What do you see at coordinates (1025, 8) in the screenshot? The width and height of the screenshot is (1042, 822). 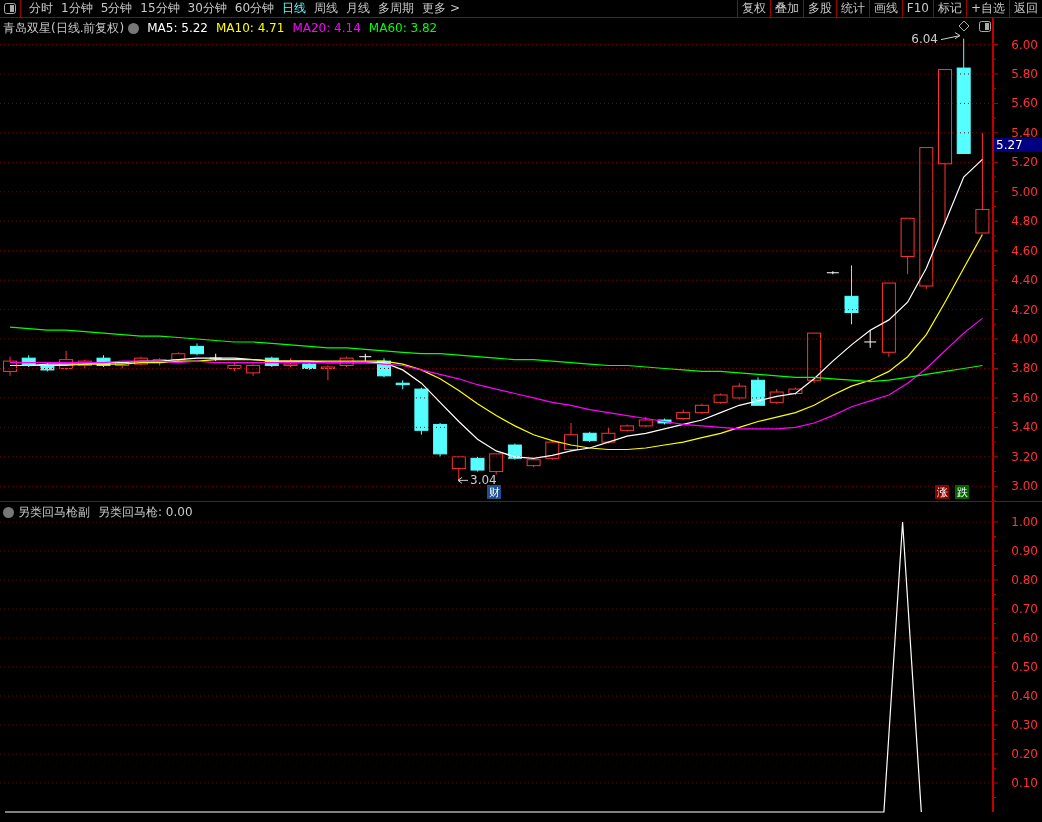 I see `toolbar-button: 返回` at bounding box center [1025, 8].